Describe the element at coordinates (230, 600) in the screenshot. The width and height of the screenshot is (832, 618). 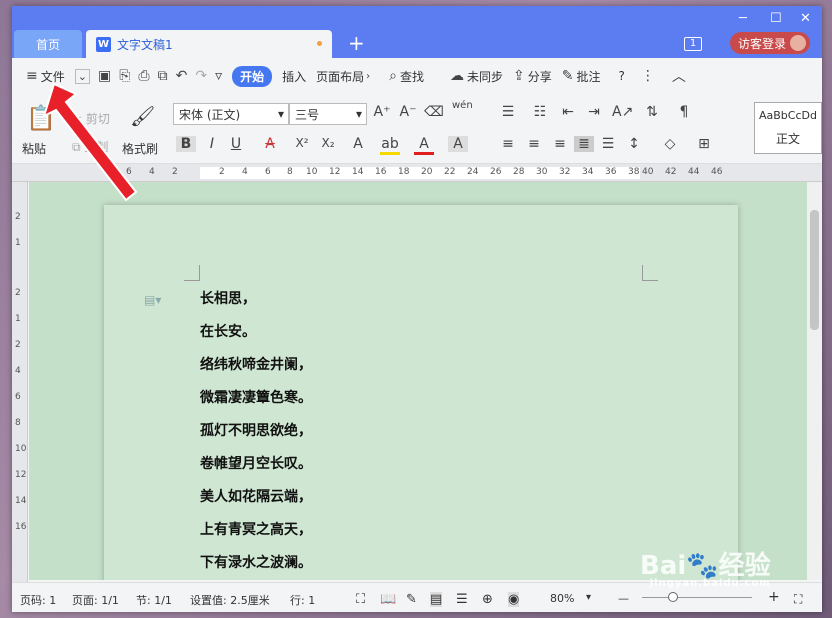
I see `setting-value: 设置值: 2.5厘米` at that location.